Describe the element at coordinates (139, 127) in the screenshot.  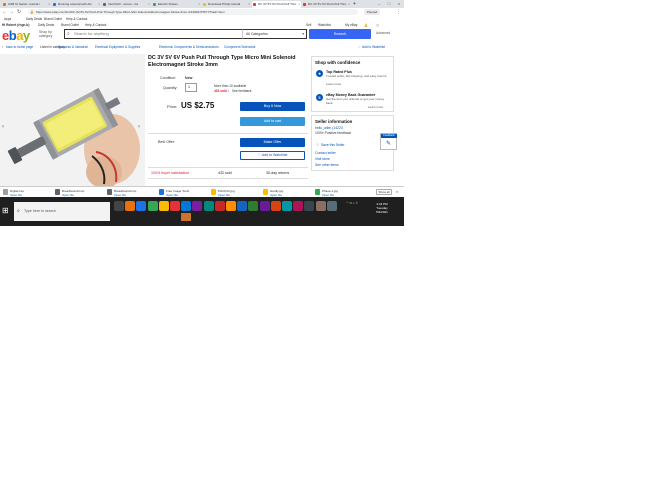
I see `next-image-icon: ›` at that location.